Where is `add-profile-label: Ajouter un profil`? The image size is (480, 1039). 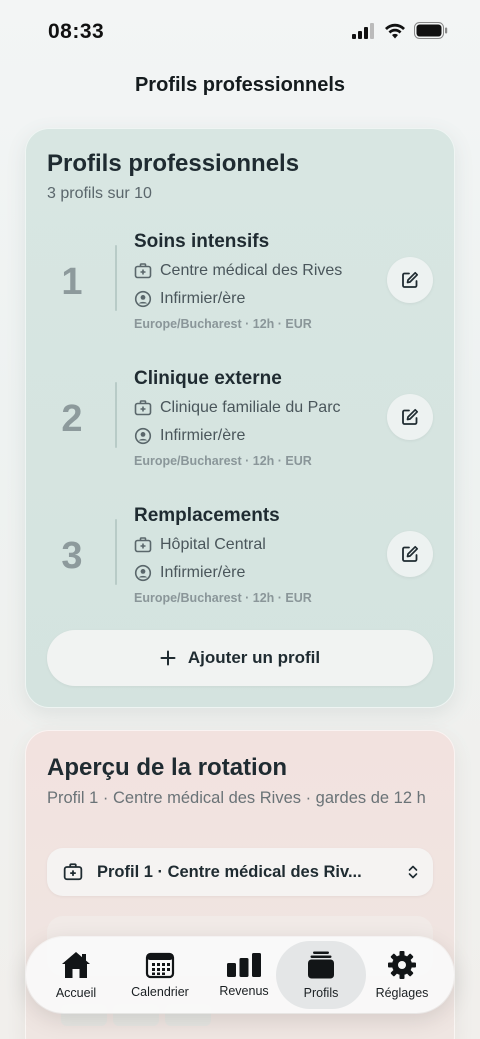
add-profile-label: Ajouter un profil is located at coordinates (254, 657).